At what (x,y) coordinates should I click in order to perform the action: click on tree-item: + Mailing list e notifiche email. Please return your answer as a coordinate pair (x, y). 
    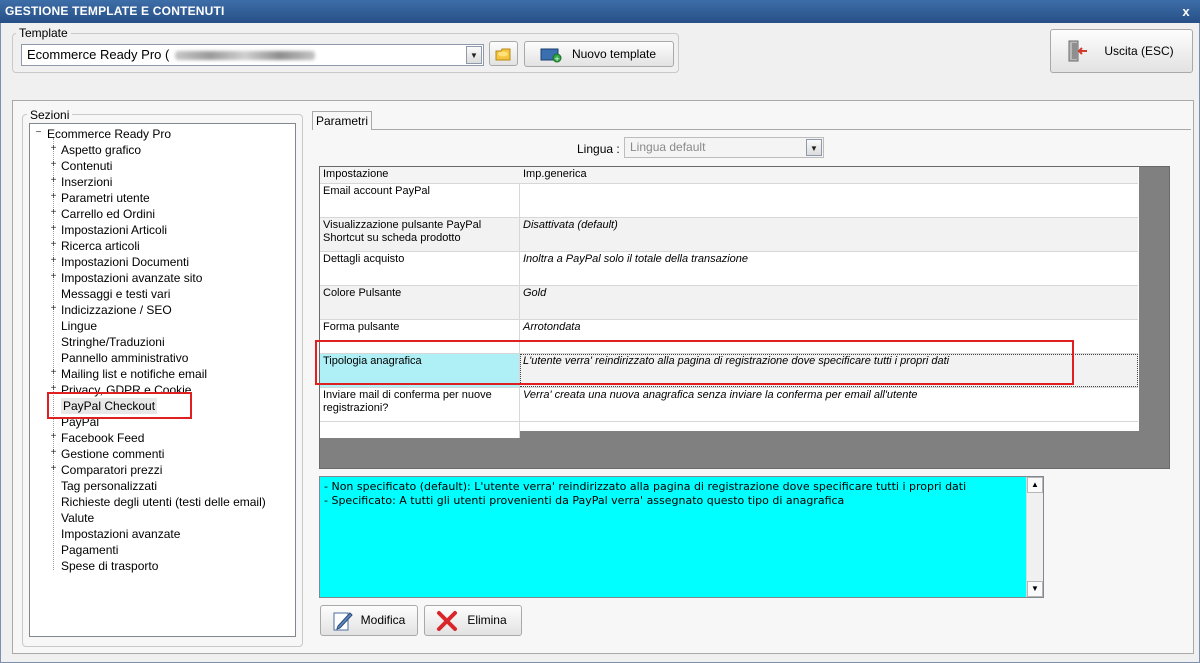
    Looking at the image, I should click on (162, 374).